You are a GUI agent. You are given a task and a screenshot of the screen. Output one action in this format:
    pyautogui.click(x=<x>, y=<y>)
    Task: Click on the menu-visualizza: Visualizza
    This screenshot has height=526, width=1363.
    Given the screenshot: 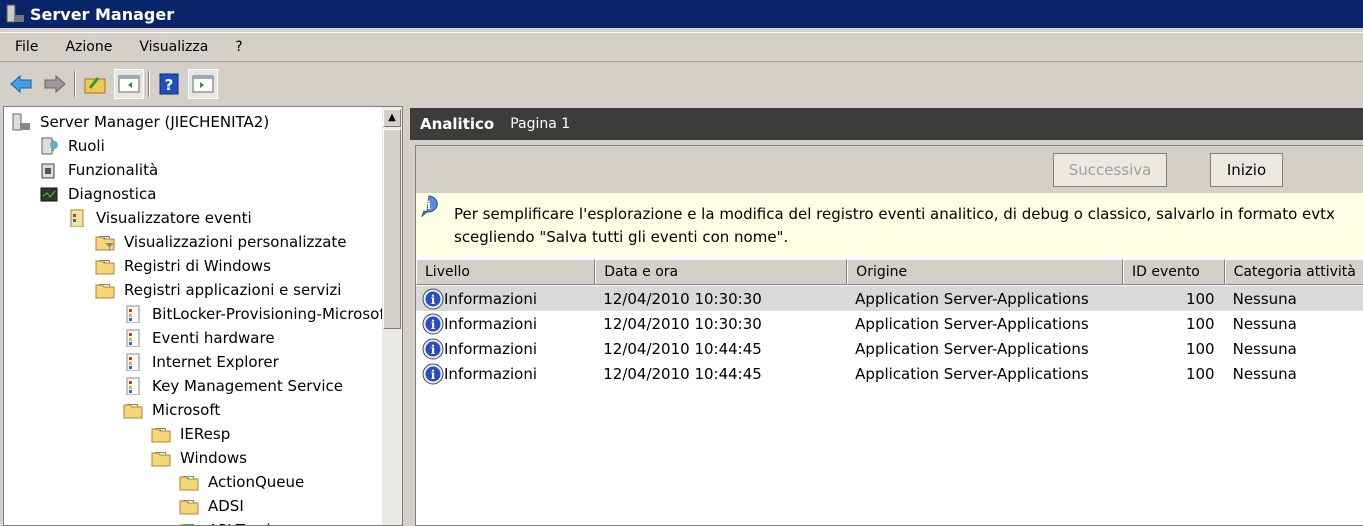 What is the action you would take?
    pyautogui.click(x=172, y=47)
    